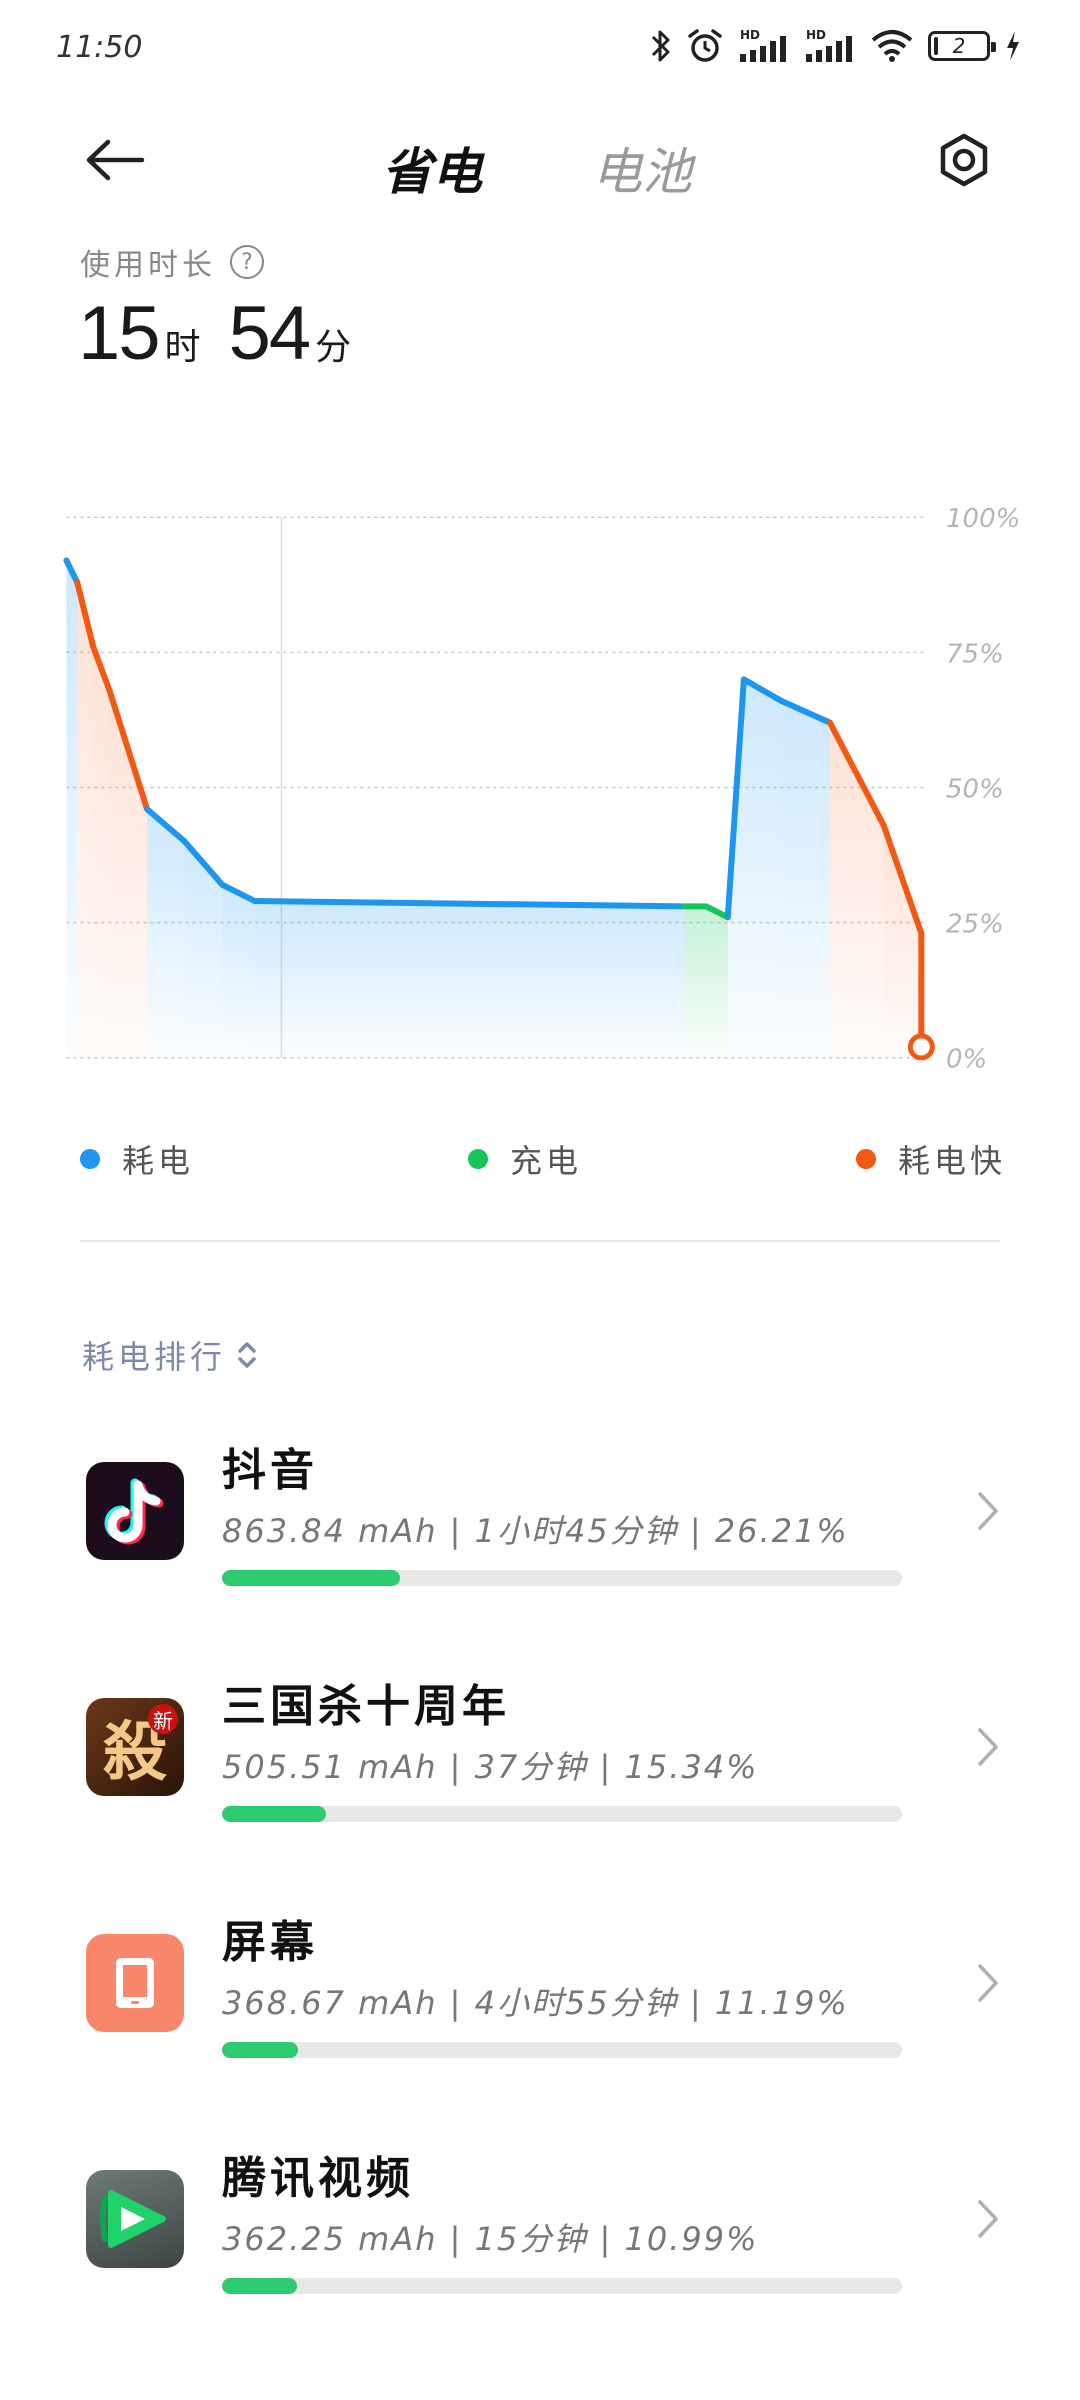 The image size is (1080, 2400). What do you see at coordinates (966, 1060) in the screenshot?
I see `y-tick-label: 0%` at bounding box center [966, 1060].